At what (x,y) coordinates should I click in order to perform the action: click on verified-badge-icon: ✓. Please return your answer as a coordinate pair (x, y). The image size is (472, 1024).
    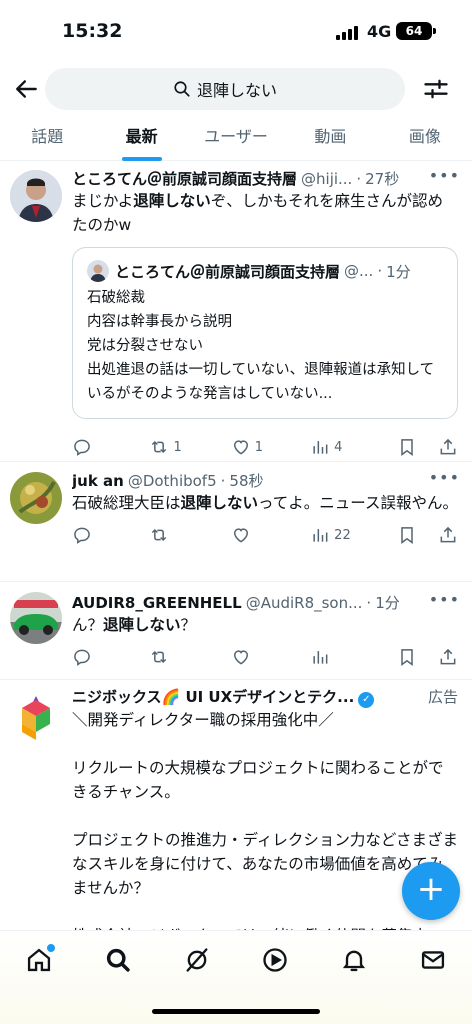
    Looking at the image, I should click on (366, 700).